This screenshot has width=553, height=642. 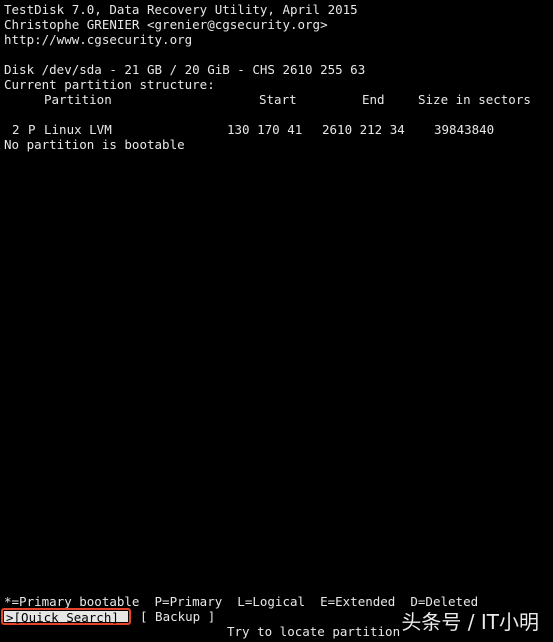 What do you see at coordinates (16, 129) in the screenshot?
I see `partition-number: 2` at bounding box center [16, 129].